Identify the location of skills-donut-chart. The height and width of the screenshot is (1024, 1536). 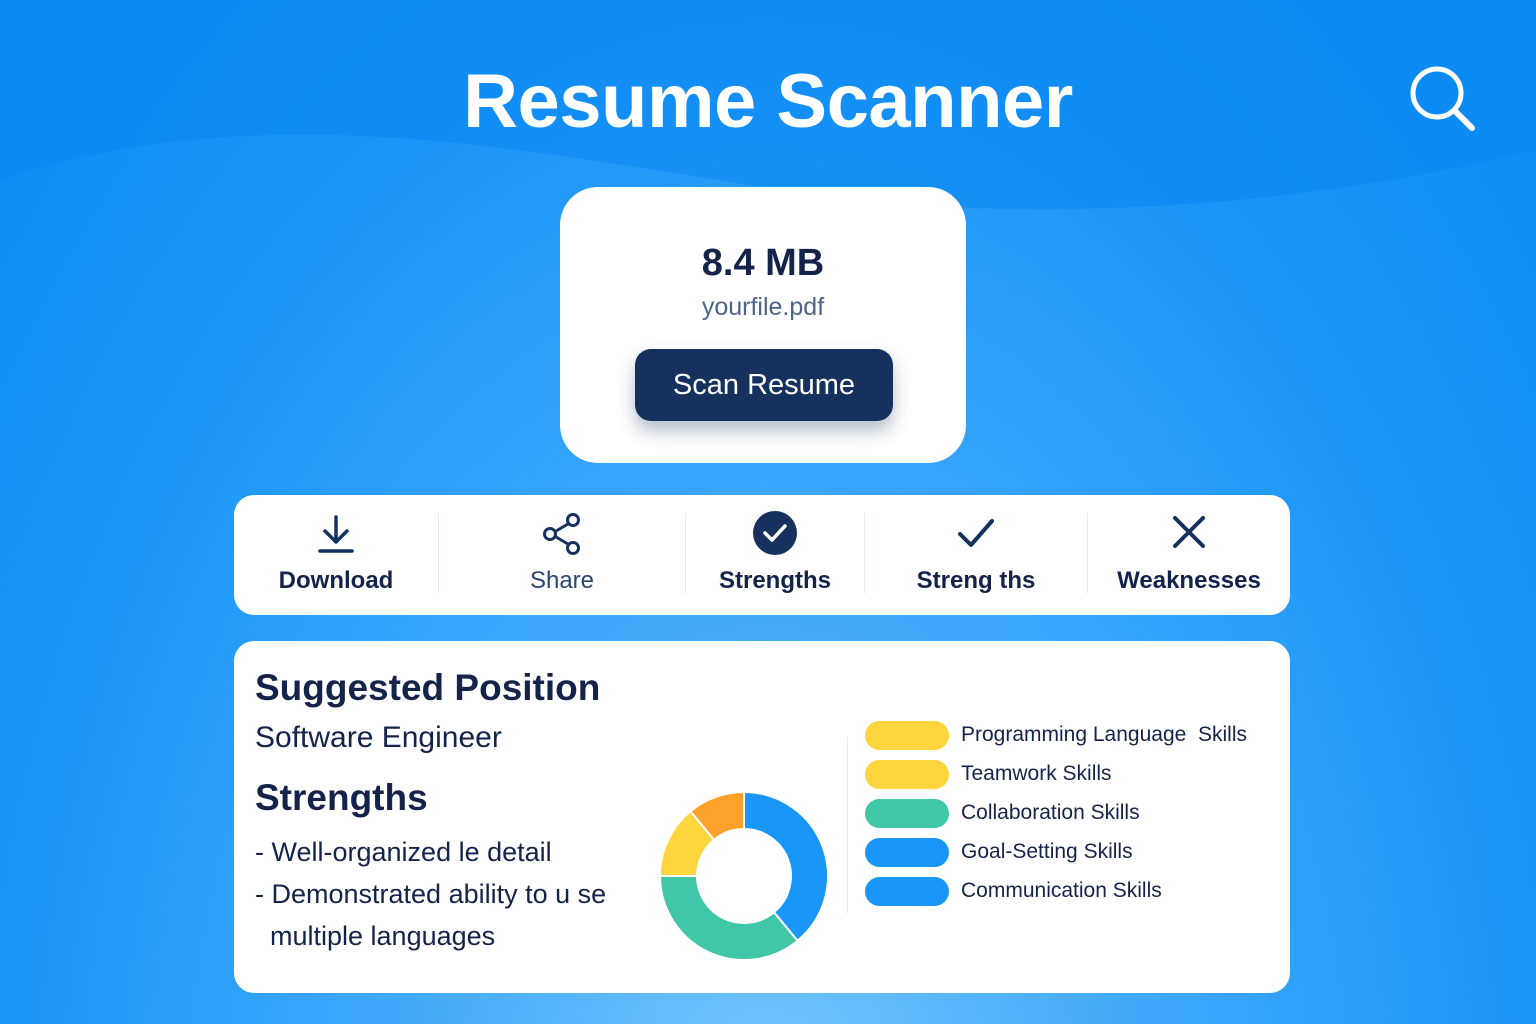
(743, 875).